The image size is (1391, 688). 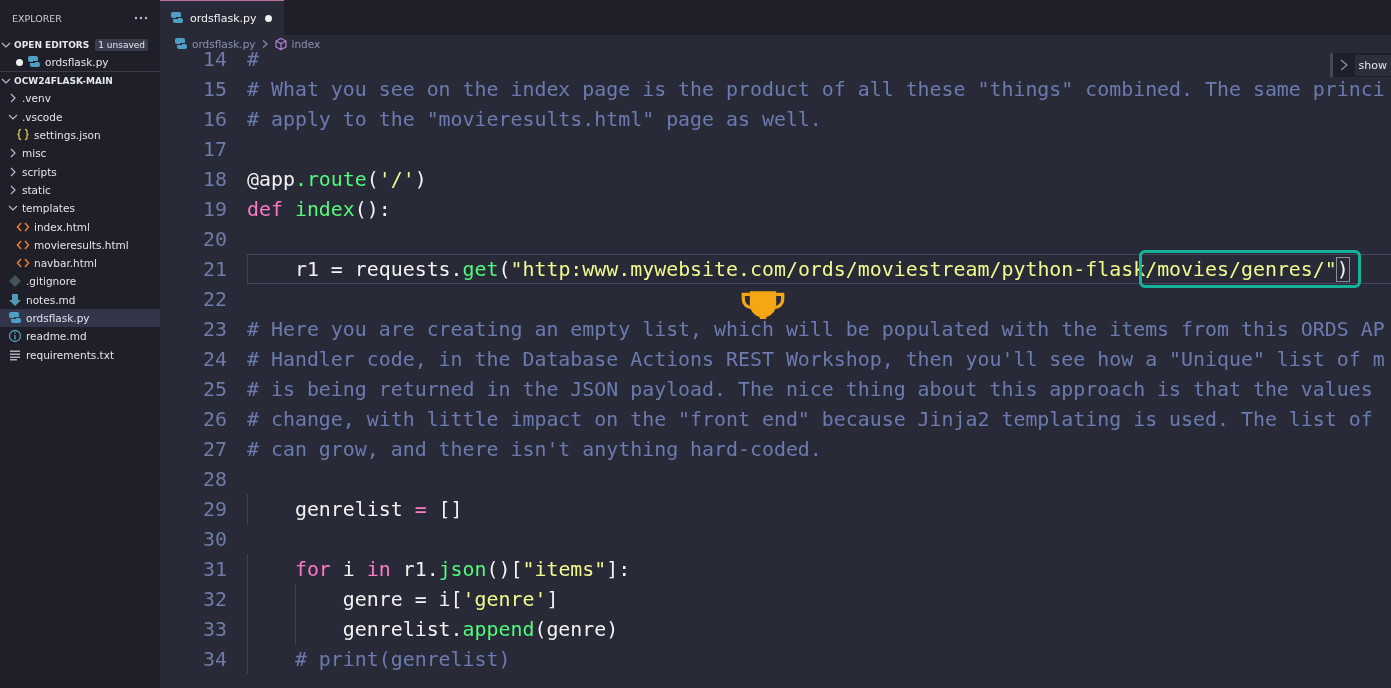 What do you see at coordinates (450, 599) in the screenshot?
I see `code-line: genre = i['genre']` at bounding box center [450, 599].